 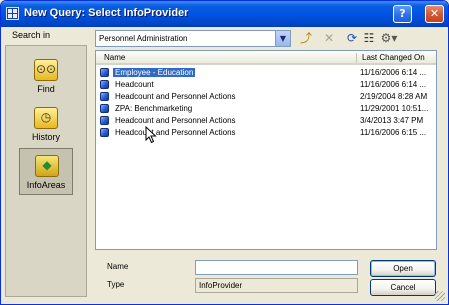 I want to click on window-title: New Query: Select InfoProvider, so click(x=106, y=13).